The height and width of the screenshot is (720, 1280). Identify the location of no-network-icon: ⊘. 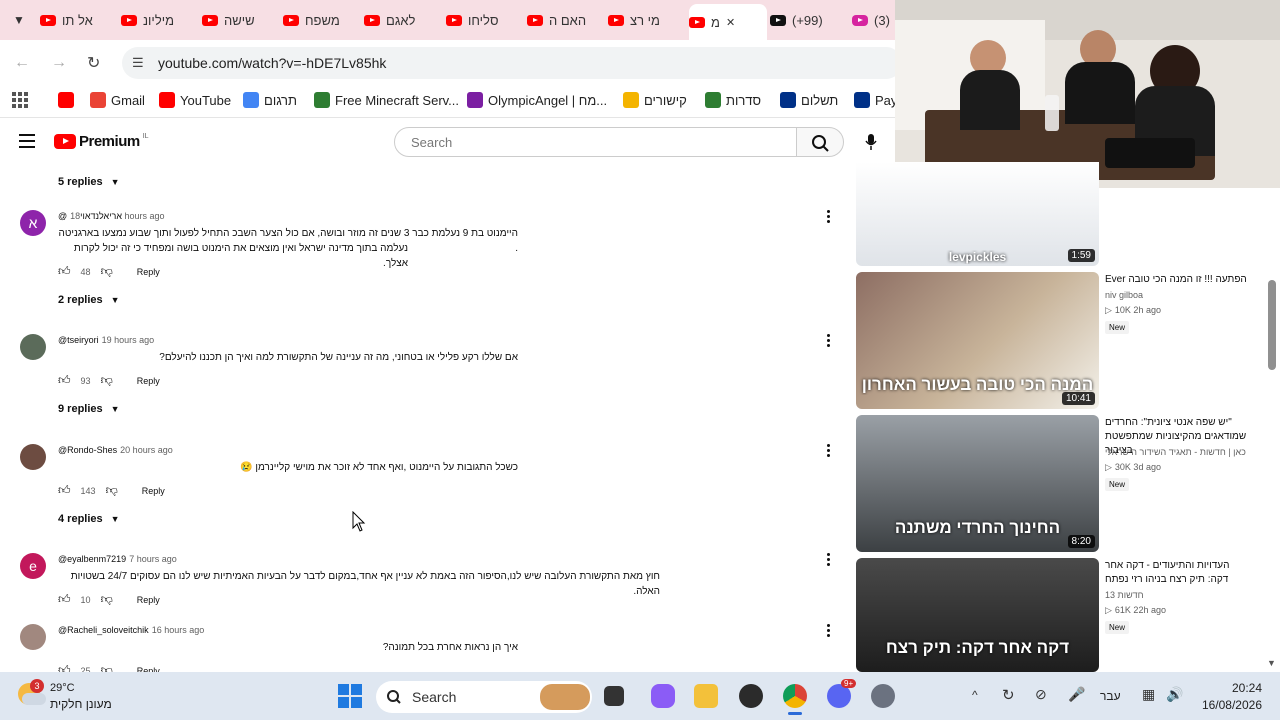
(1041, 694).